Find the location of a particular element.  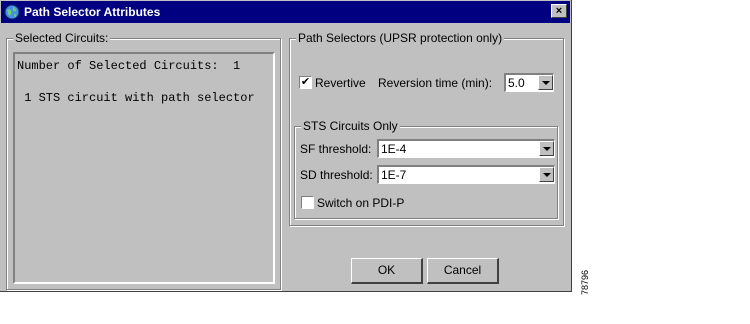

reversion-time-value: 5.0 is located at coordinates (516, 83).